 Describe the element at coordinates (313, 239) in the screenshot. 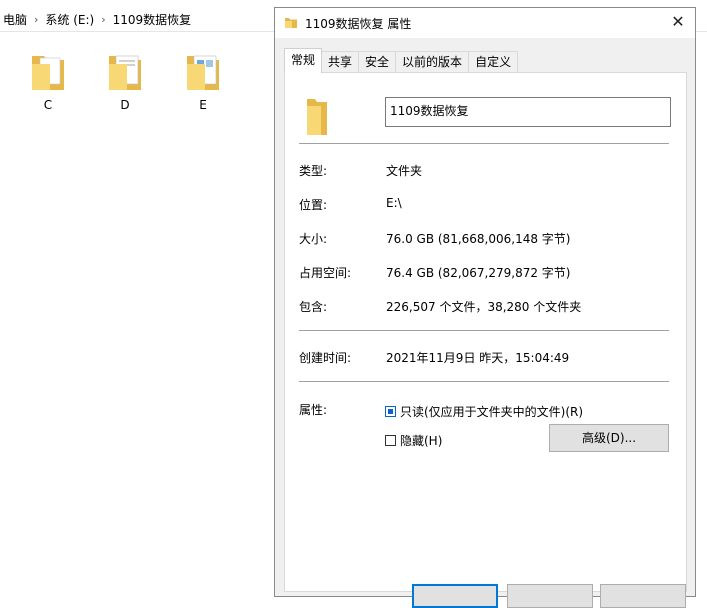

I see `size-label: 大小:` at that location.